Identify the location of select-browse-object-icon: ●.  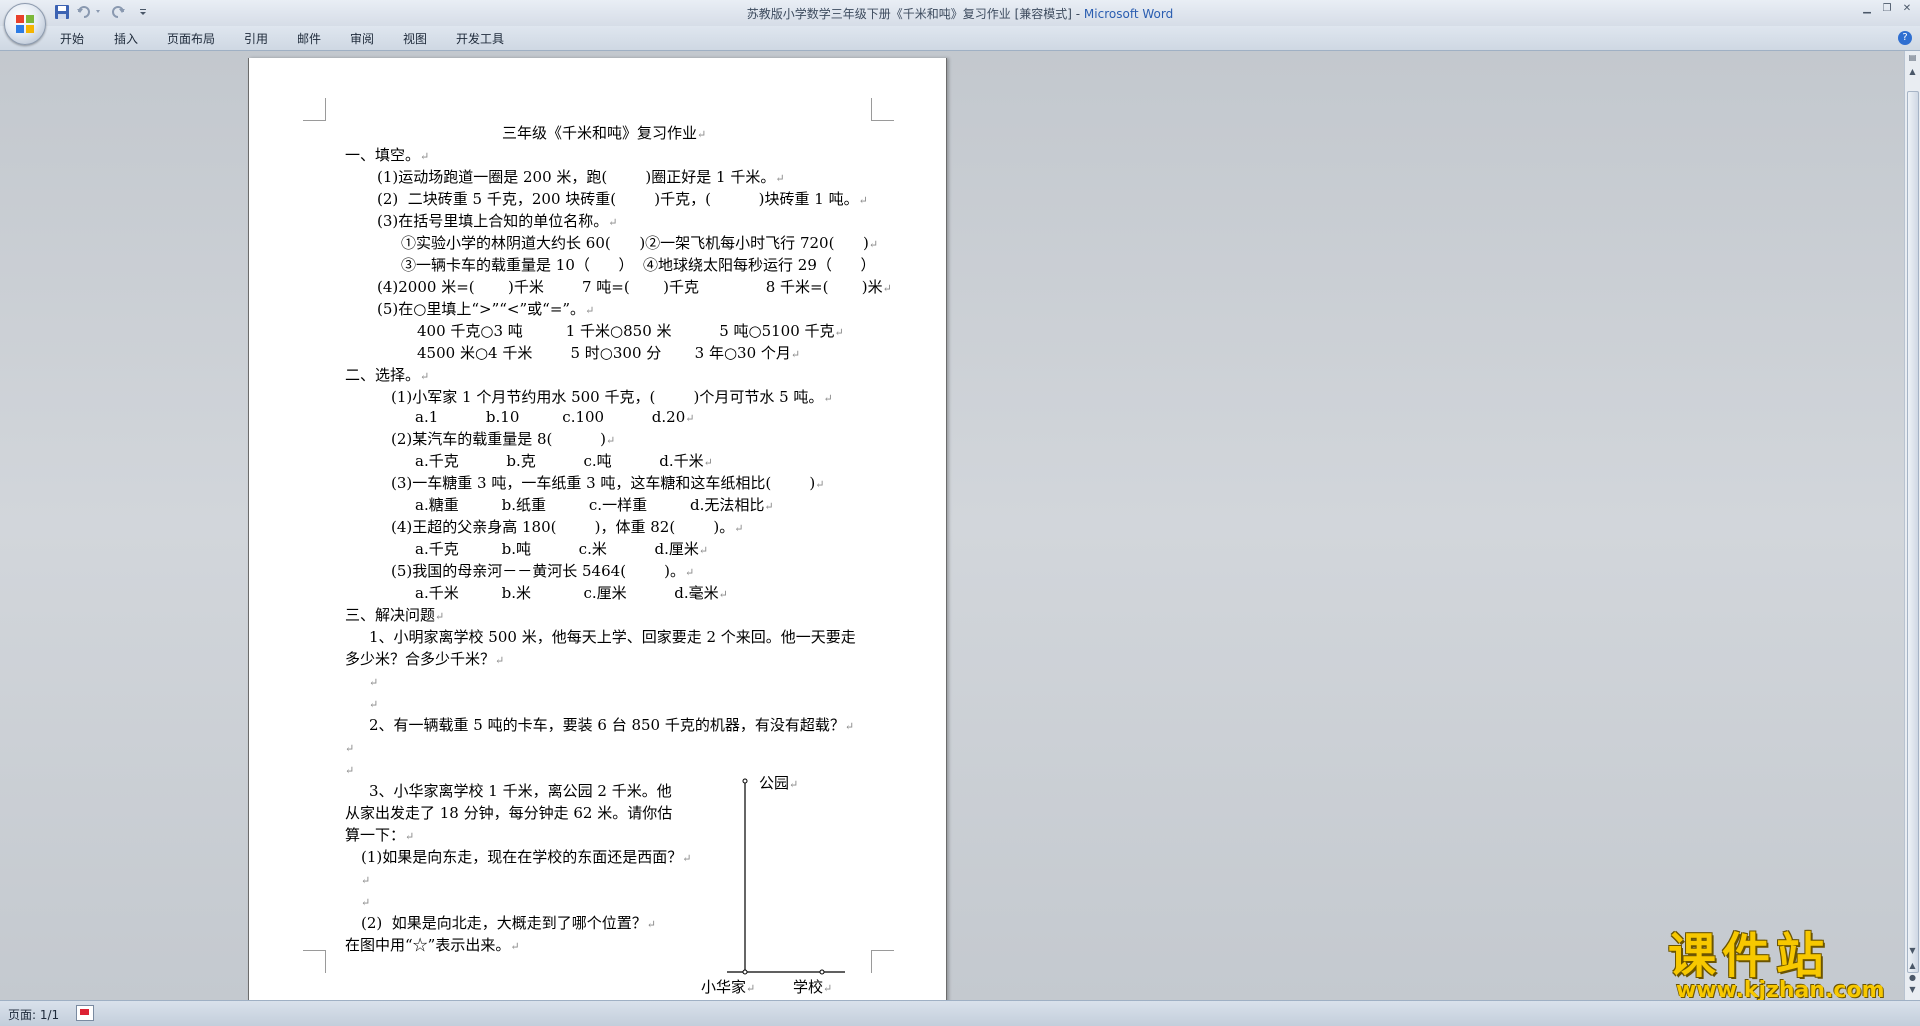
(1912, 977).